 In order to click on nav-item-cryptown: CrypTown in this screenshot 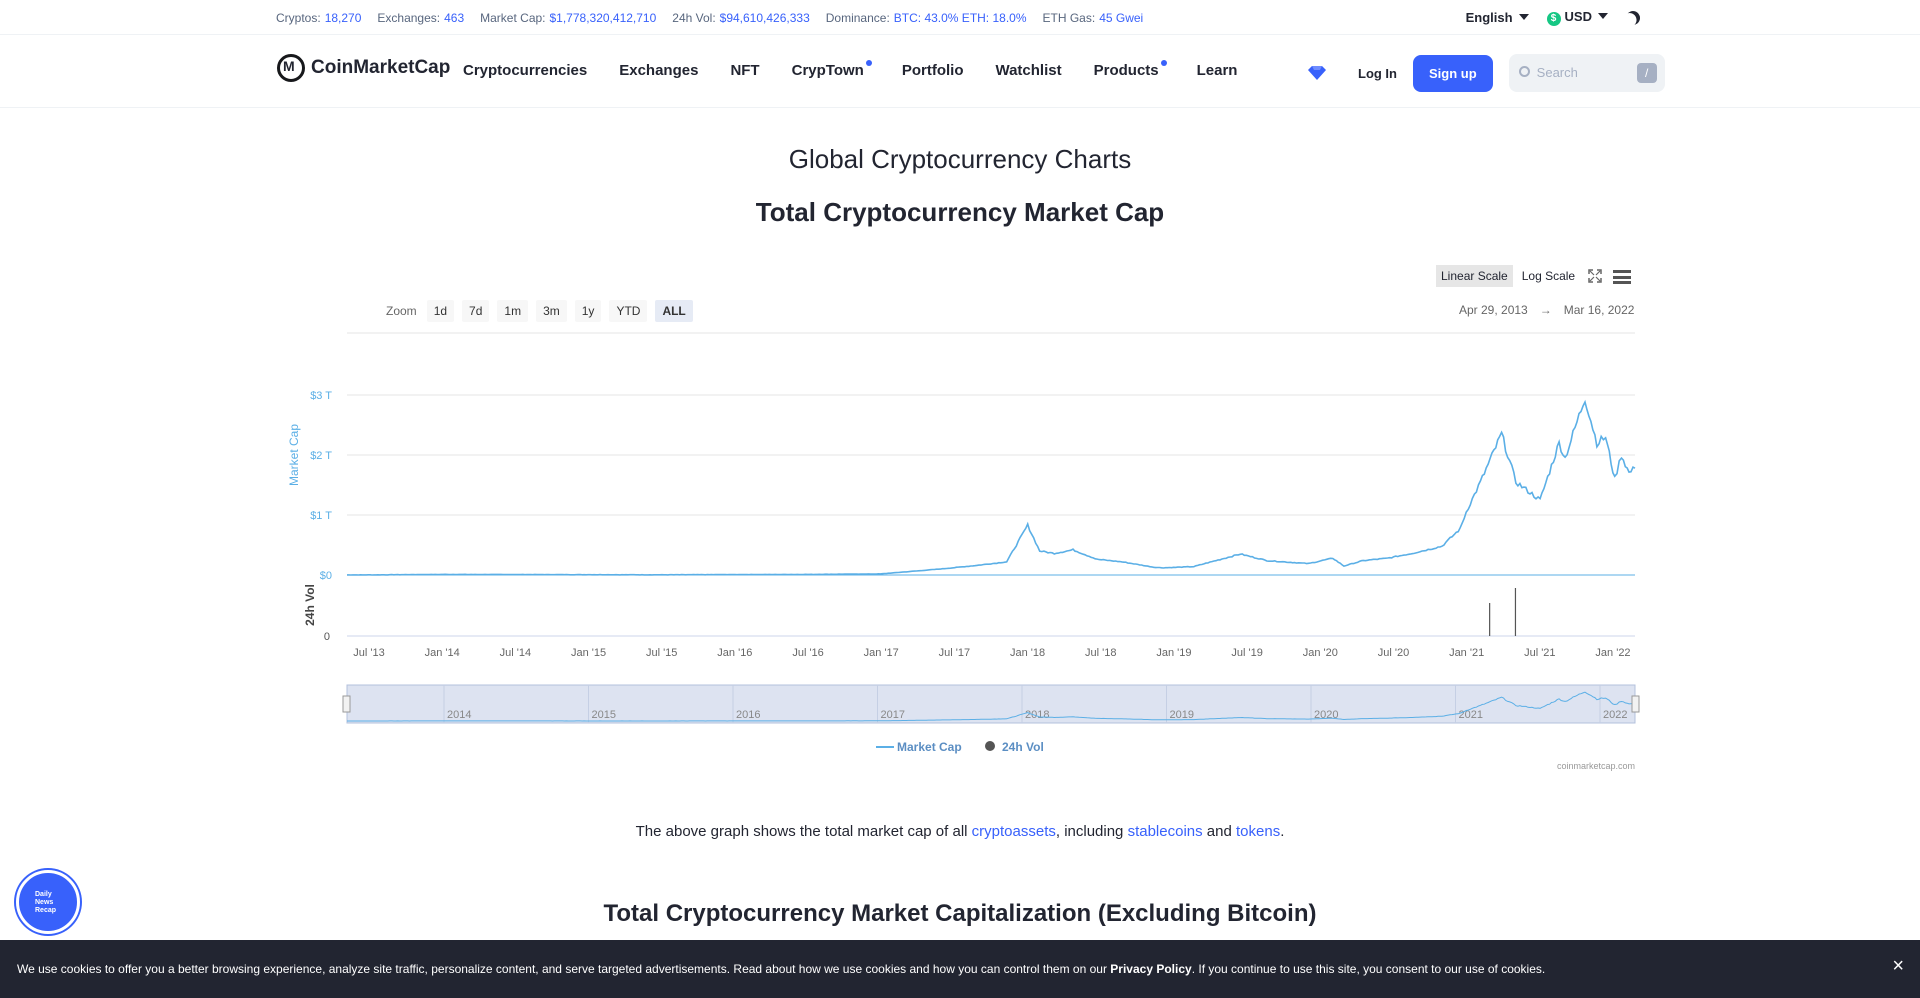, I will do `click(831, 69)`.